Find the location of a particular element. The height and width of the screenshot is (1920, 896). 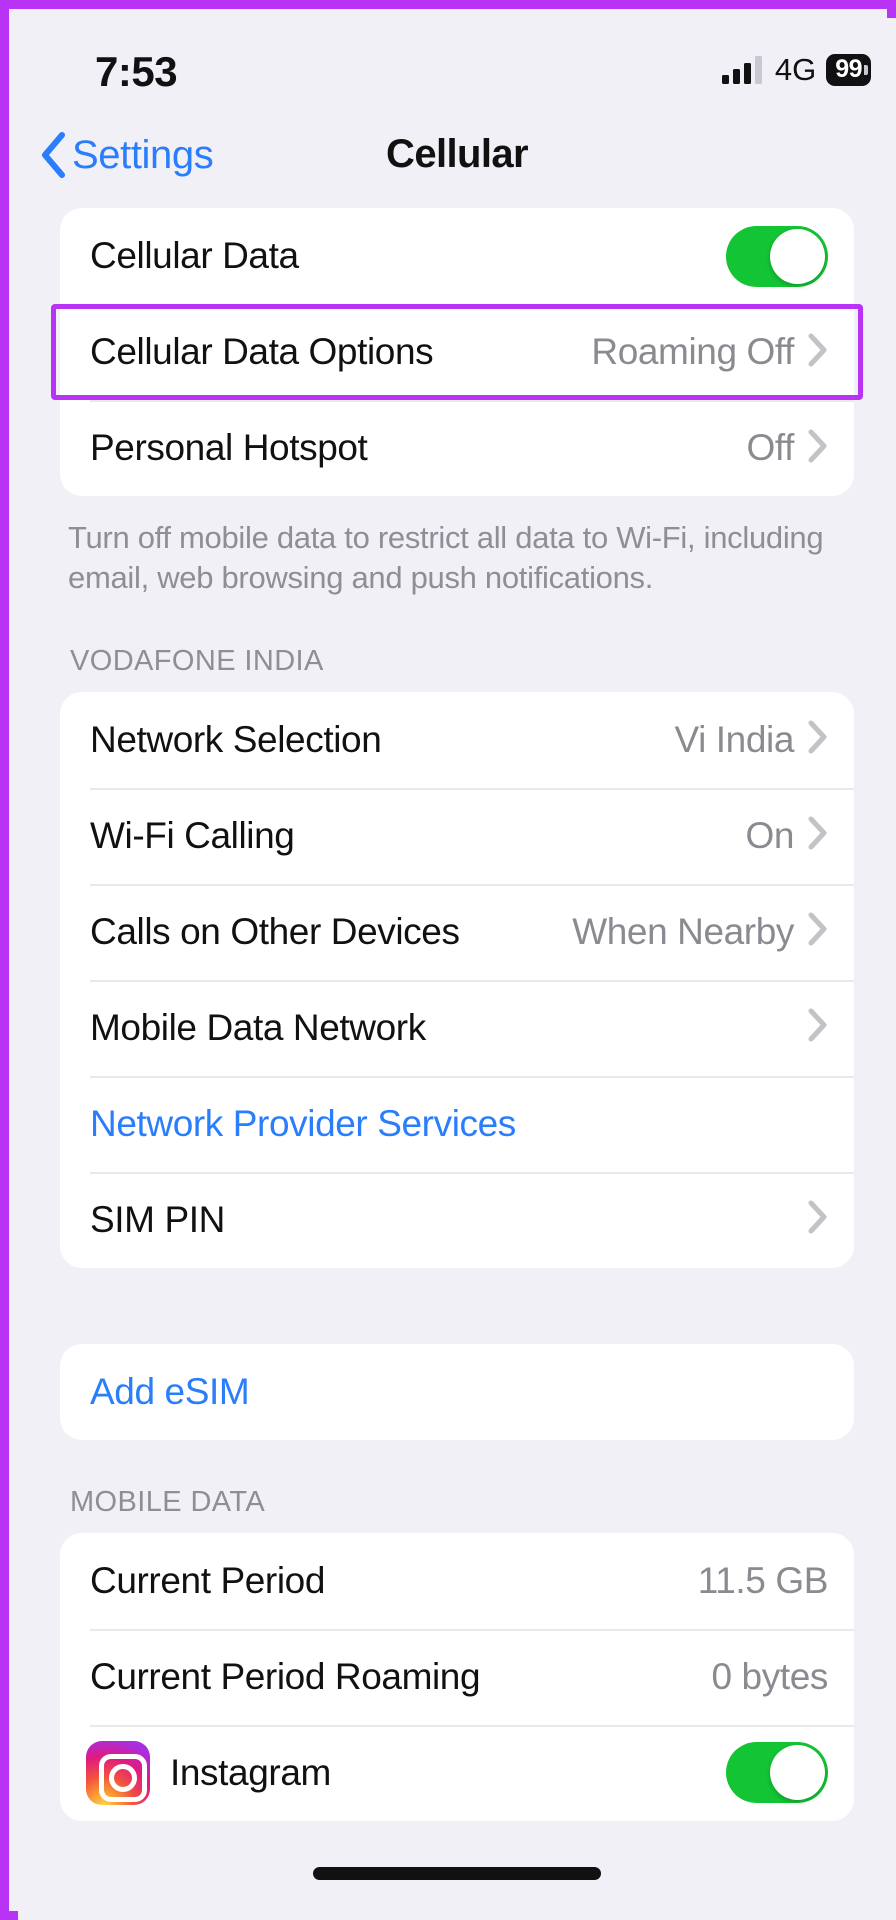

instagram-icon is located at coordinates (118, 1772).